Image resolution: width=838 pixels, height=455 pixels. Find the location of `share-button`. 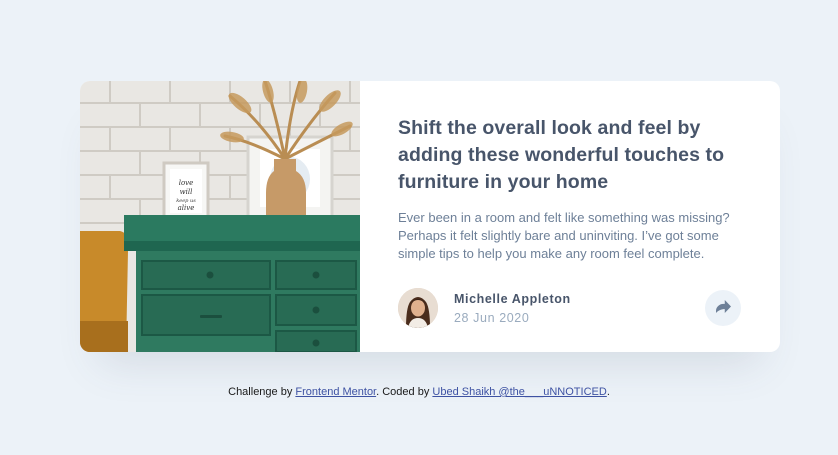

share-button is located at coordinates (723, 308).